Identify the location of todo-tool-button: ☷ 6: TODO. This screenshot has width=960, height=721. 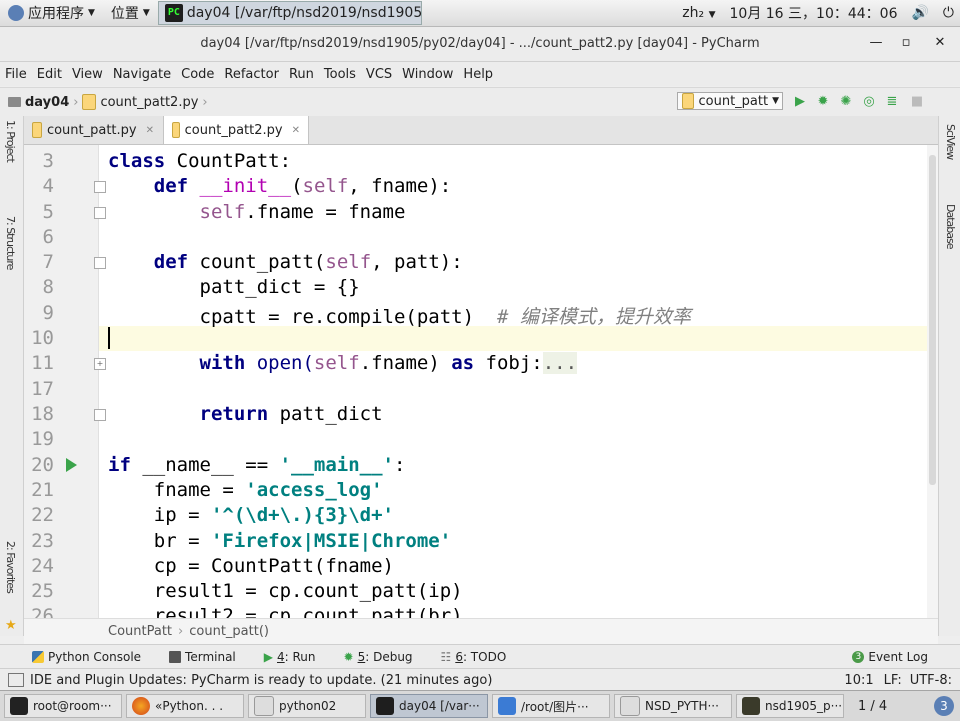
(474, 657).